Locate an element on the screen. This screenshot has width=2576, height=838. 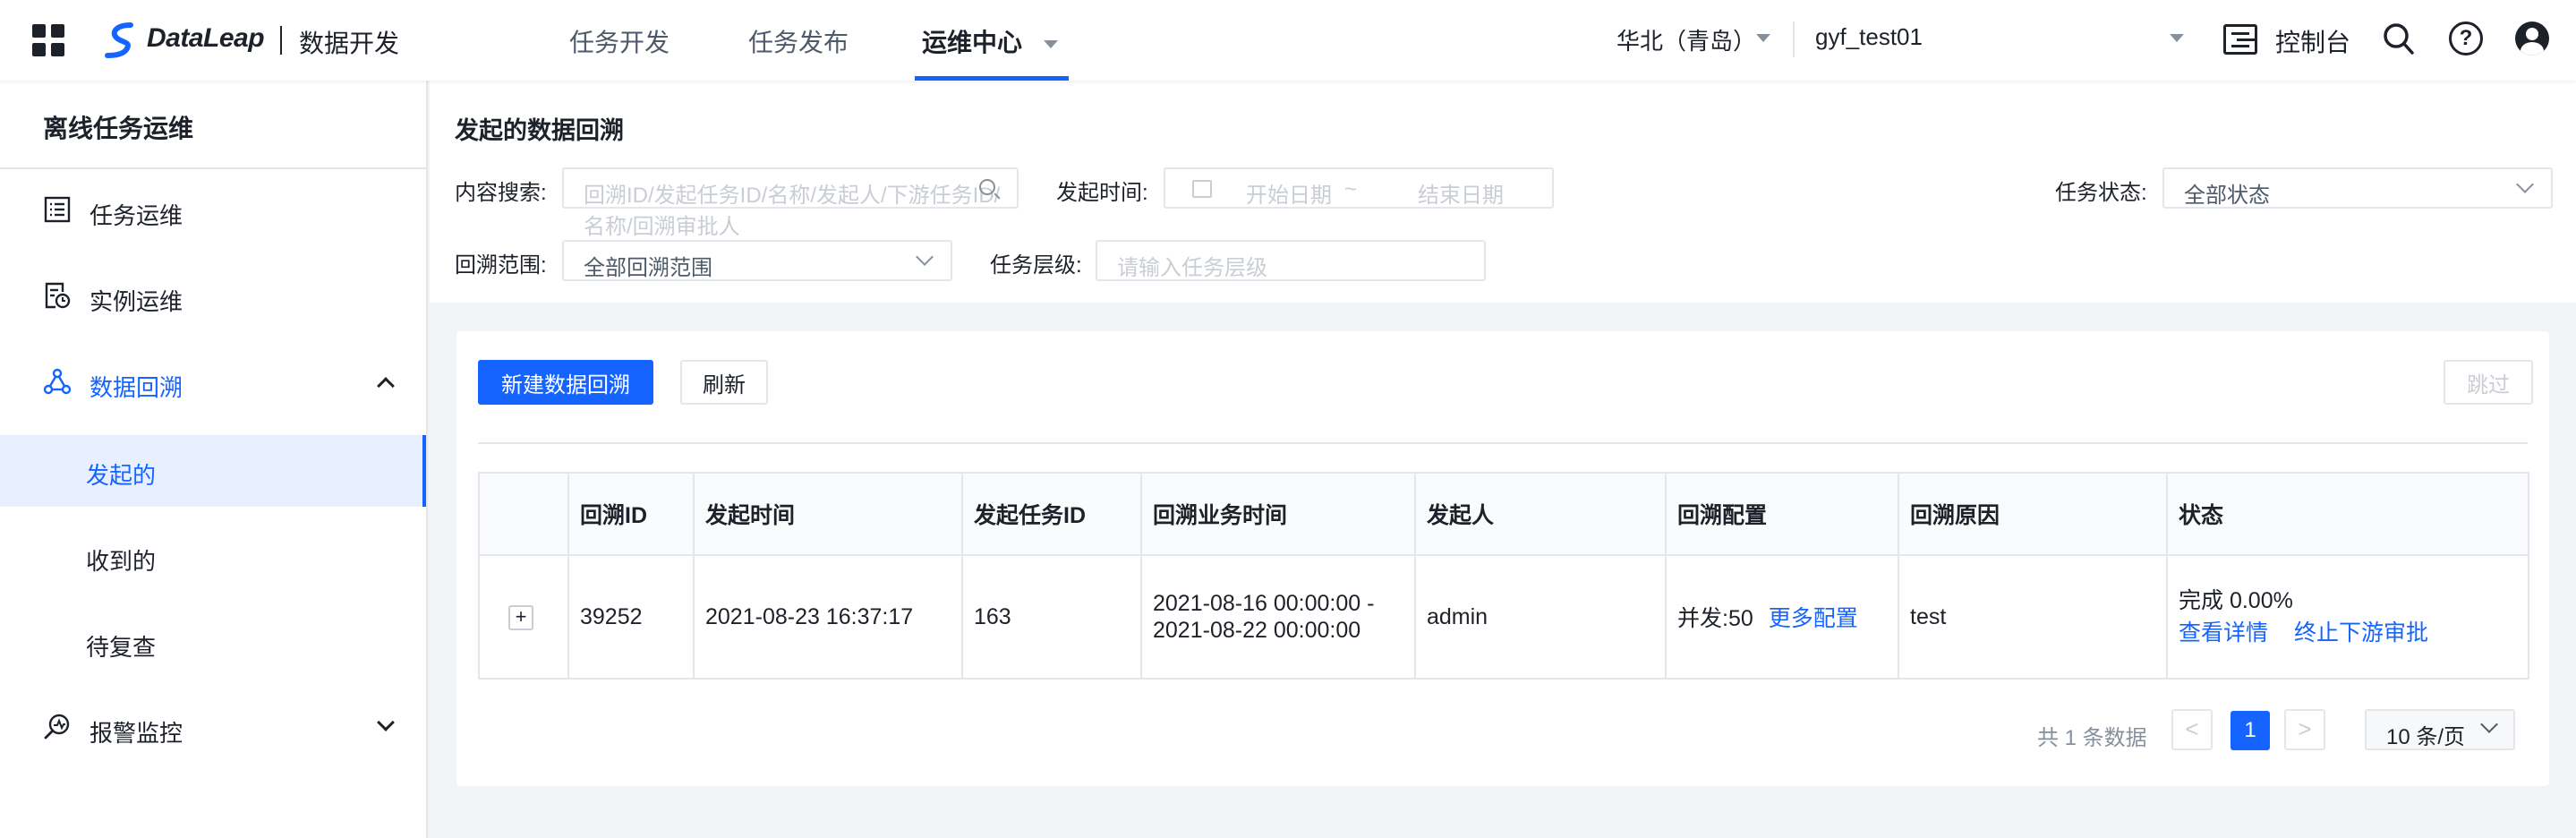
start-date-placeholder: 开始日期 is located at coordinates (1289, 196).